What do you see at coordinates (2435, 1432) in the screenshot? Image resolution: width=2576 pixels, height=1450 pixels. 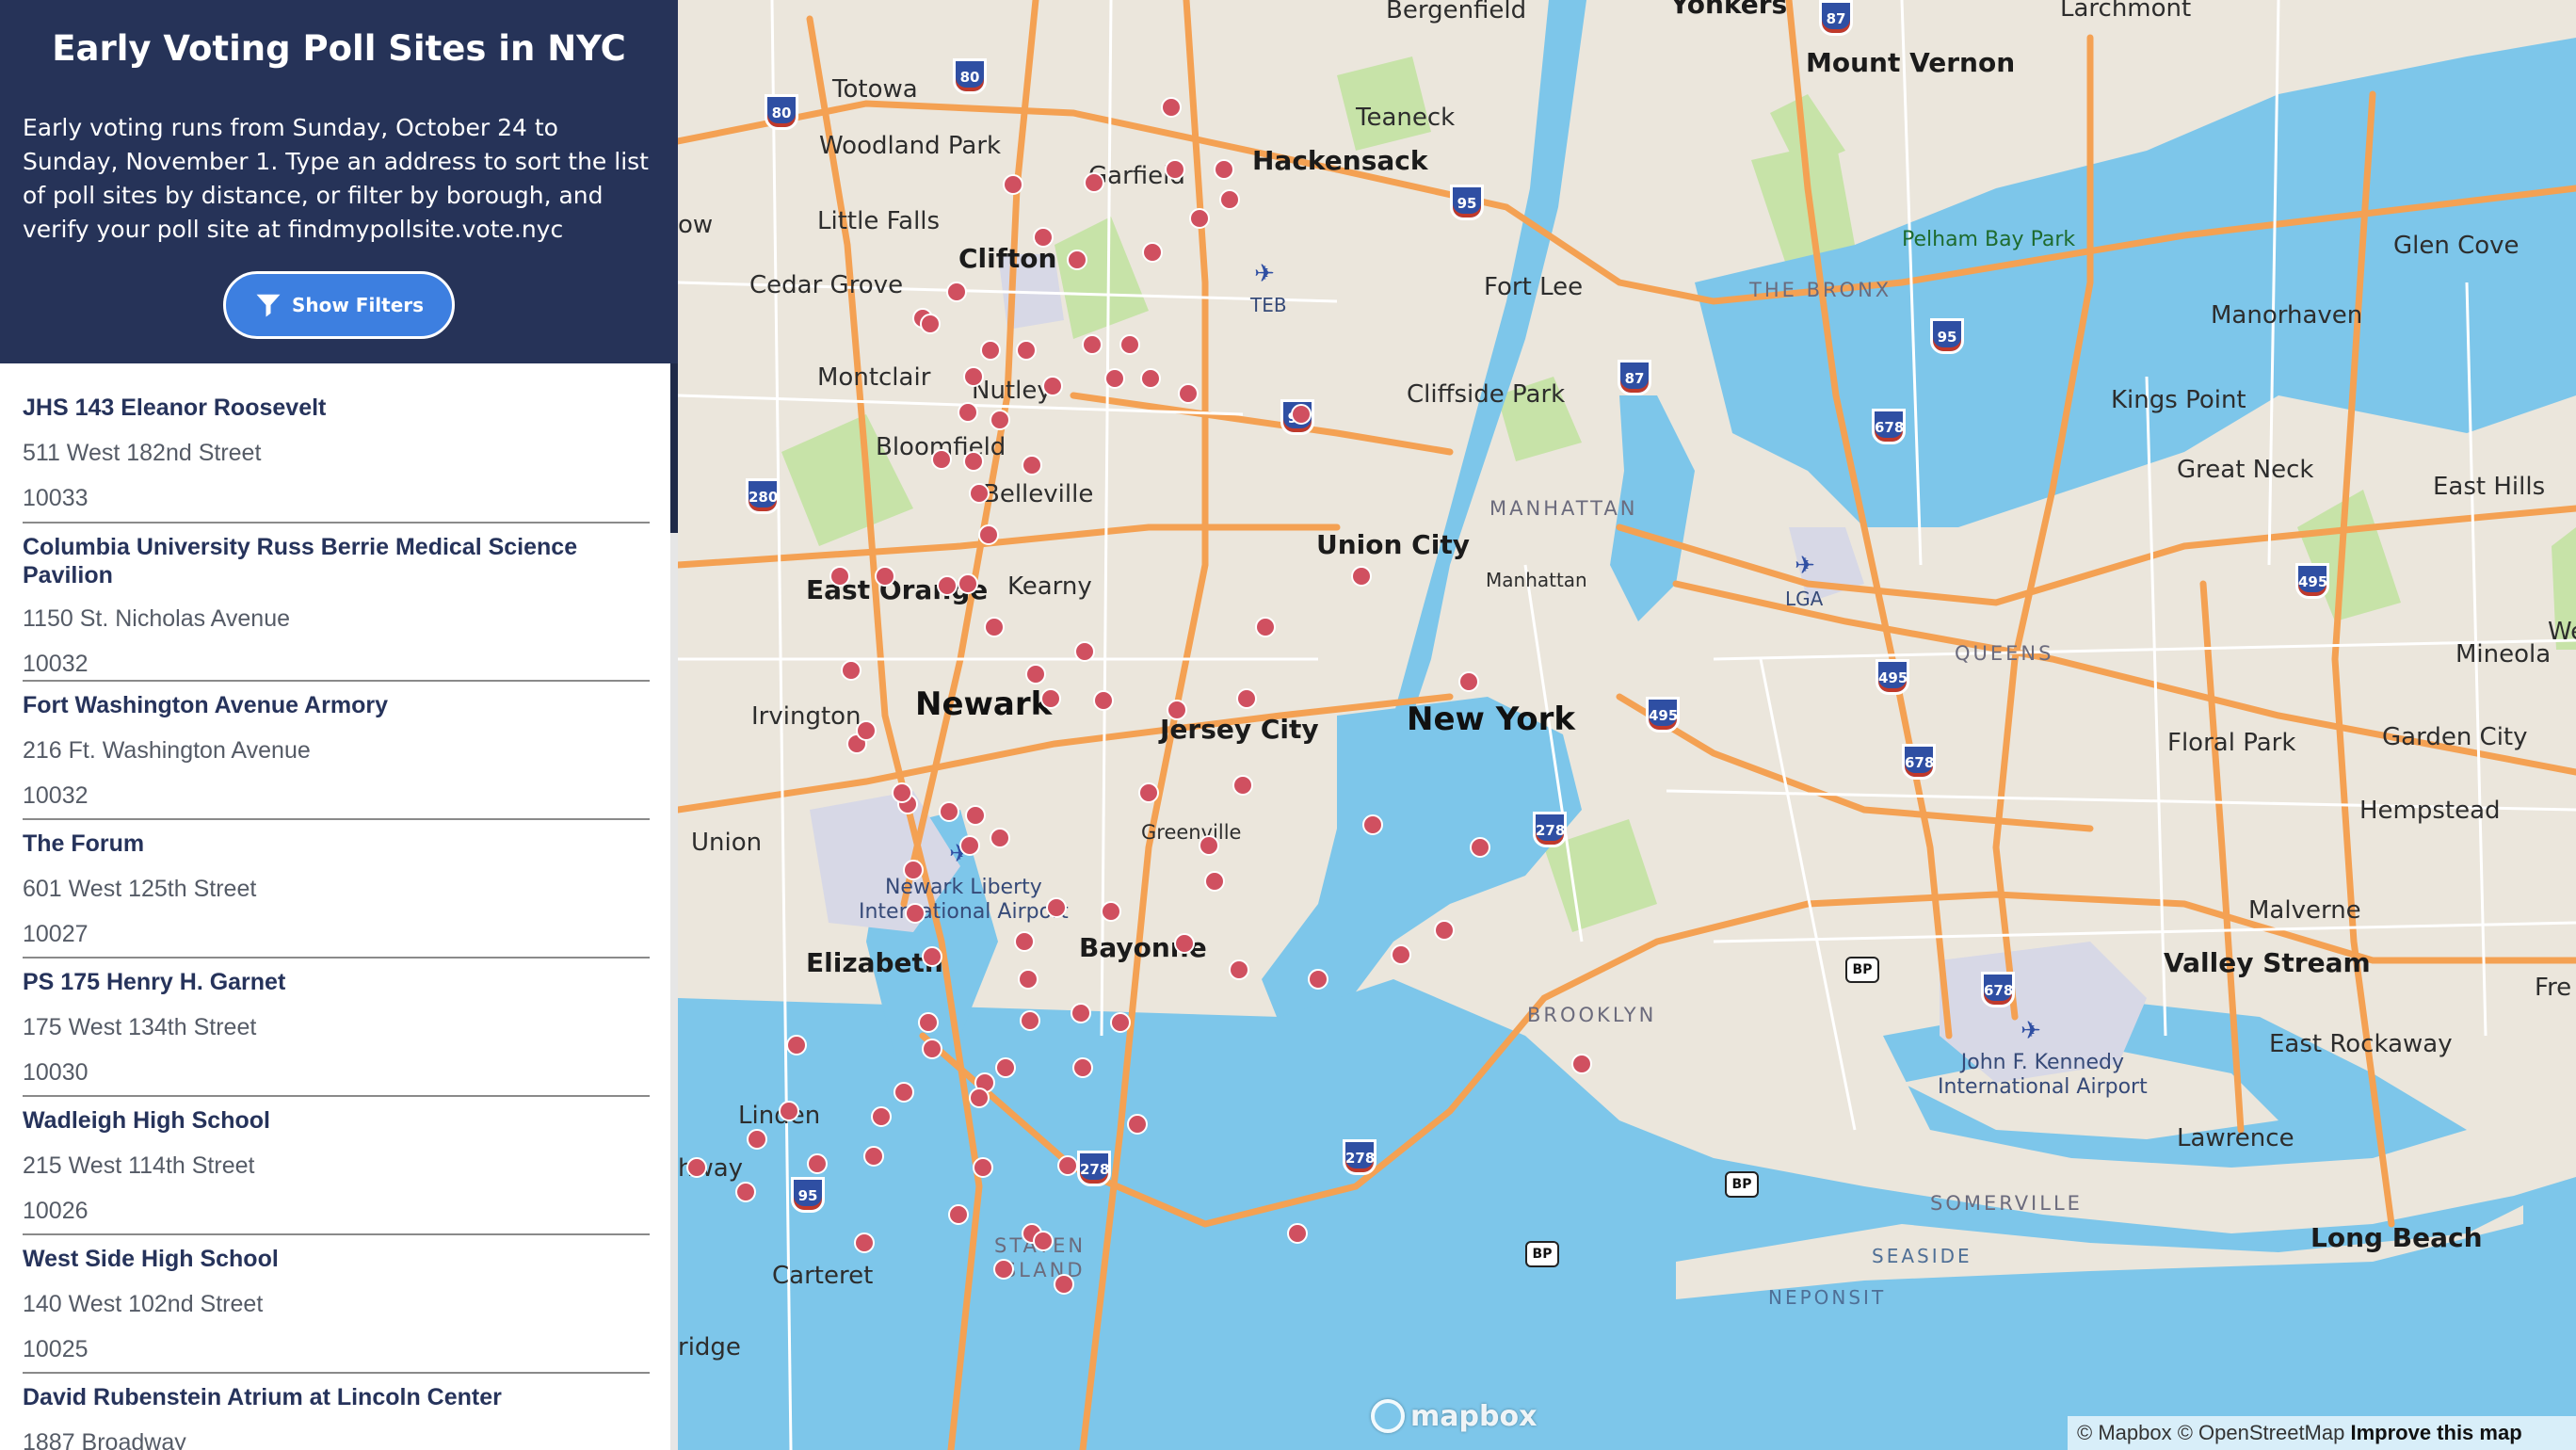 I see `improve-map-link: Improve this map` at bounding box center [2435, 1432].